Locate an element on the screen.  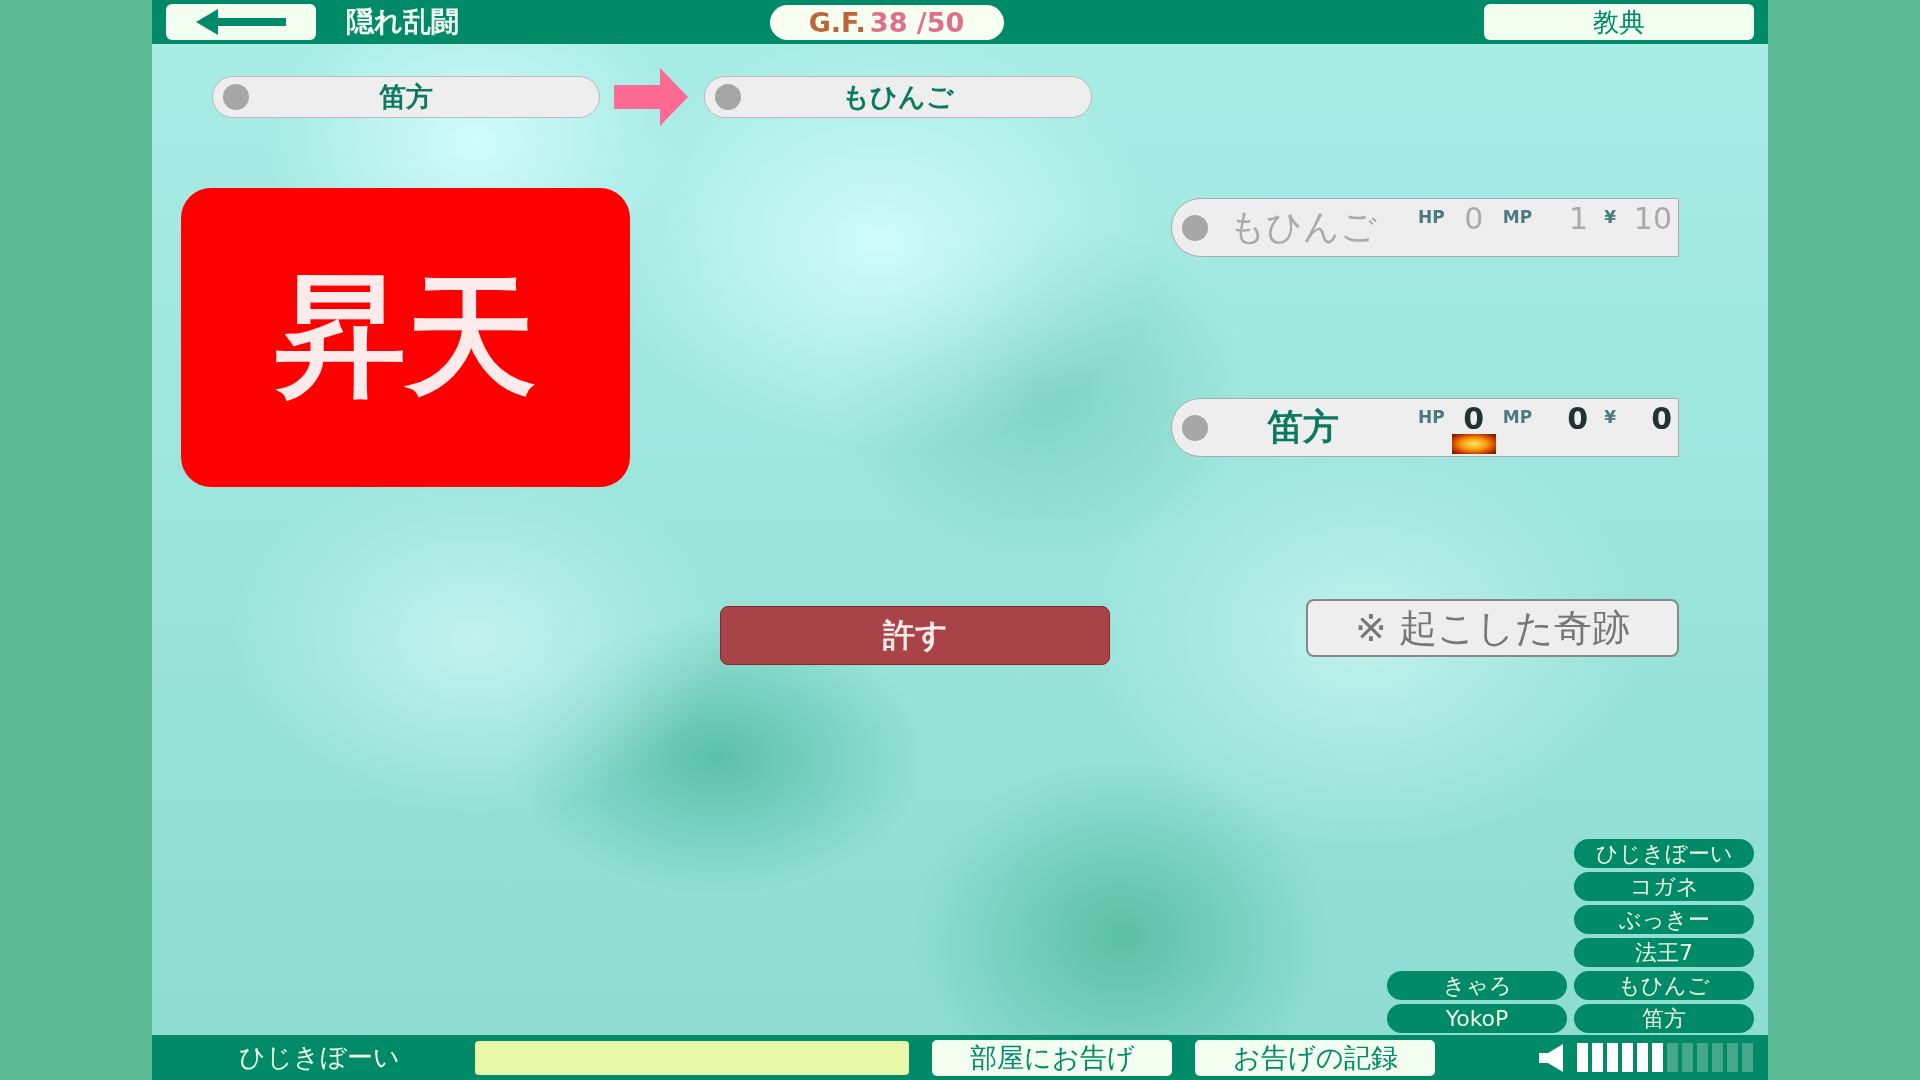
forgive-button: 許す is located at coordinates (915, 635).